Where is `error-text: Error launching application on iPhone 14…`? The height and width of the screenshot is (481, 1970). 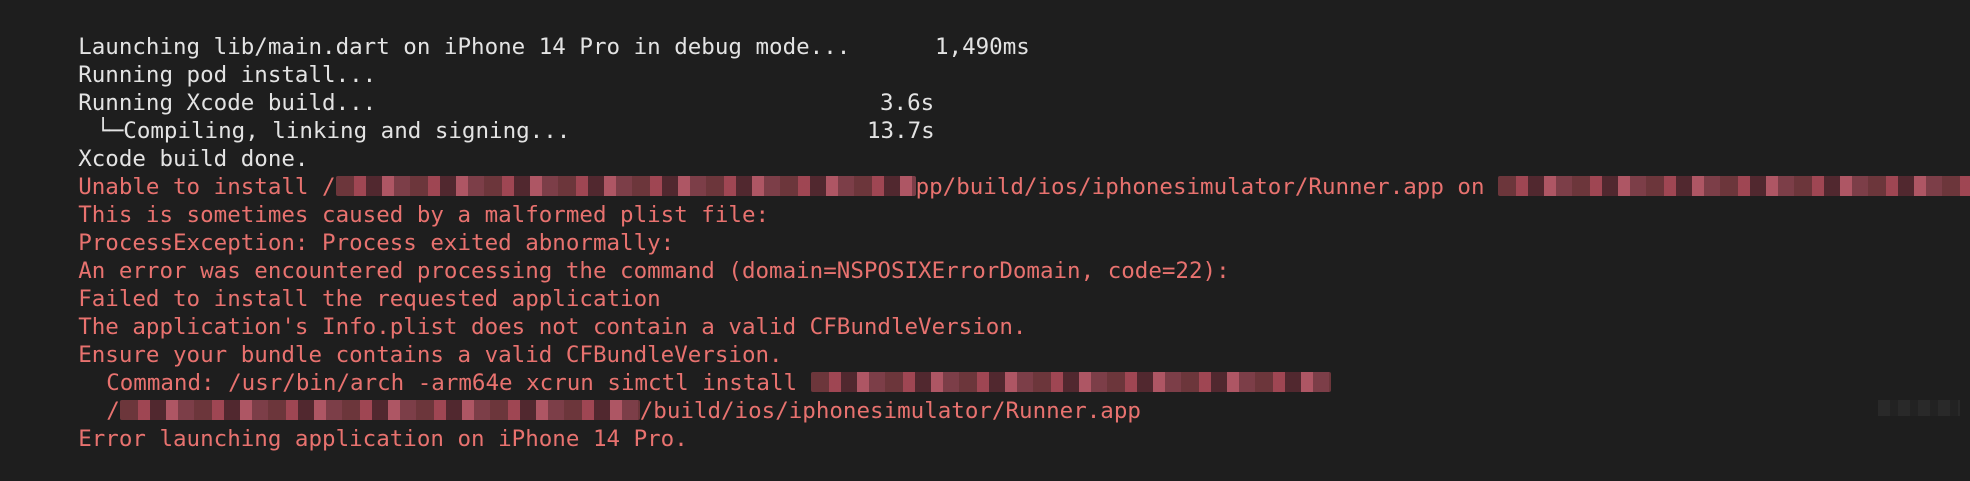 error-text: Error launching application on iPhone 14… is located at coordinates (383, 439).